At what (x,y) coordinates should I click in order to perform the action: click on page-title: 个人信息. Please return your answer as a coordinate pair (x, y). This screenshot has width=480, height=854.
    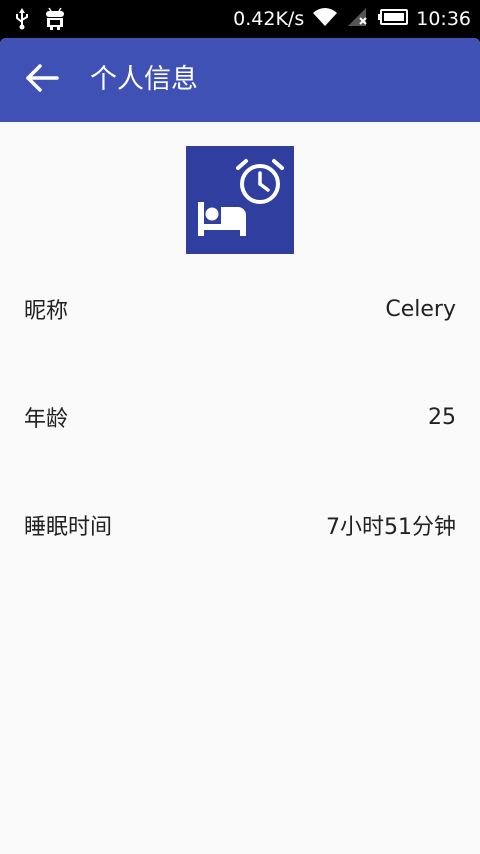
    Looking at the image, I should click on (144, 79).